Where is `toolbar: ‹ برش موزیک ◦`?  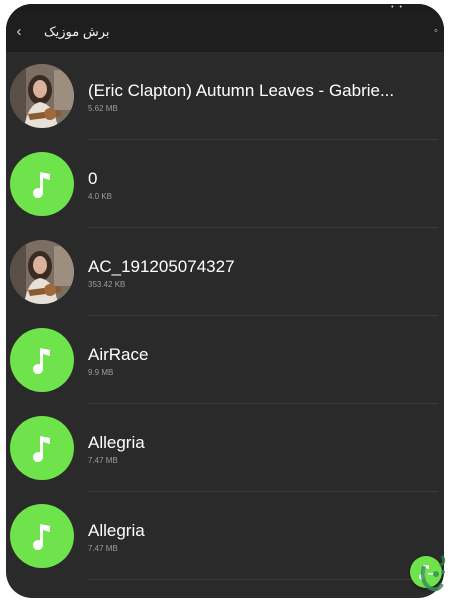 toolbar: ‹ برش موزیک ◦ is located at coordinates (225, 32).